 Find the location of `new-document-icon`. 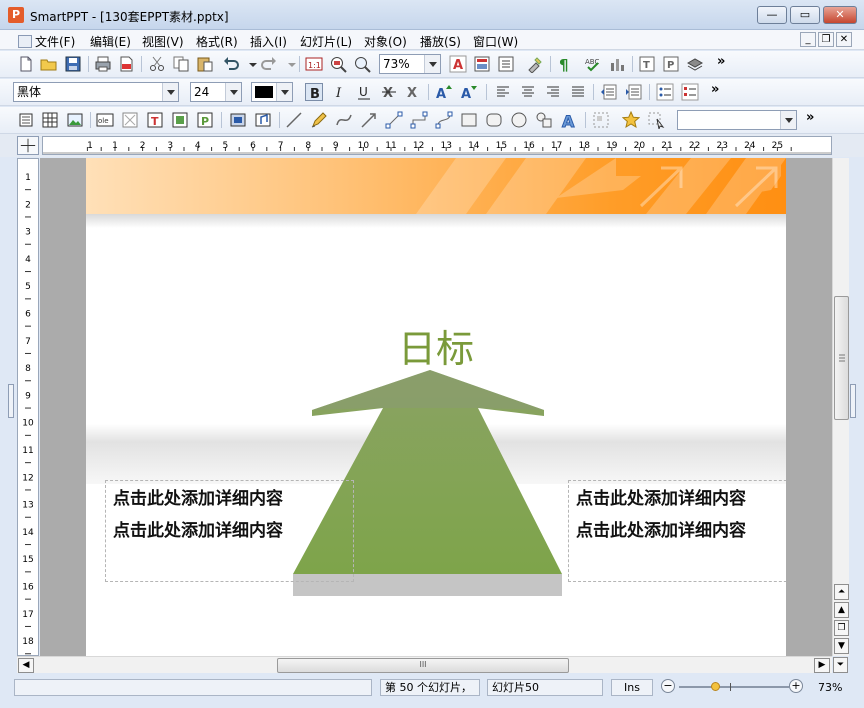

new-document-icon is located at coordinates (26, 64).